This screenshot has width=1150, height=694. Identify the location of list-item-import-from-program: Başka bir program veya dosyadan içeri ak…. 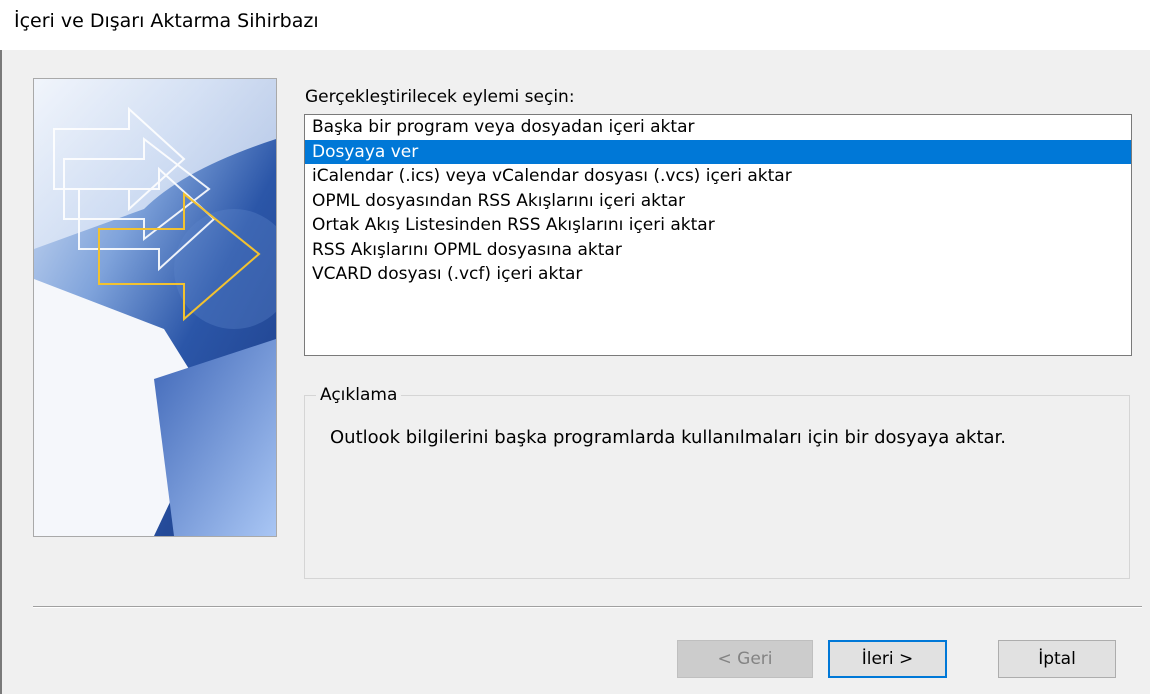
(718, 127).